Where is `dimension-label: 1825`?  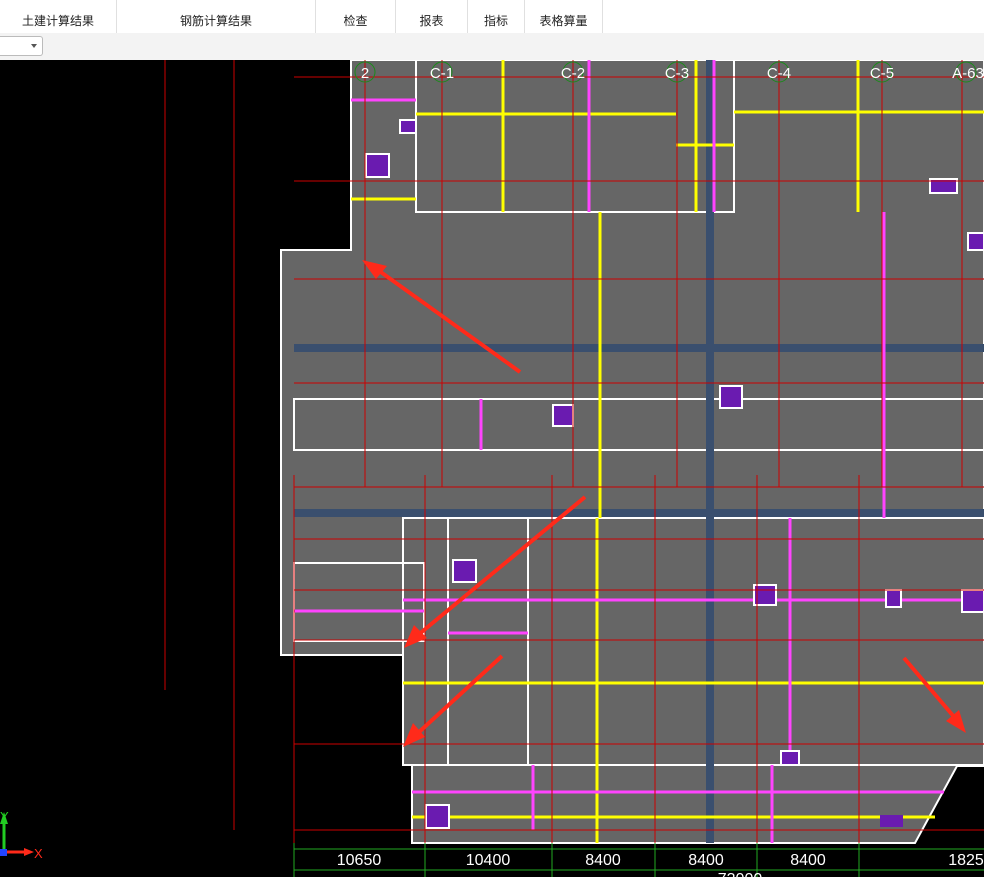 dimension-label: 1825 is located at coordinates (966, 860).